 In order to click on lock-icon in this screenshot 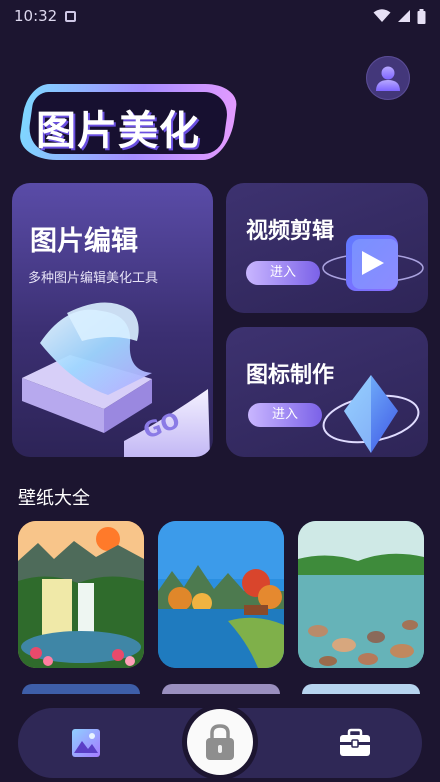, I will do `click(220, 742)`.